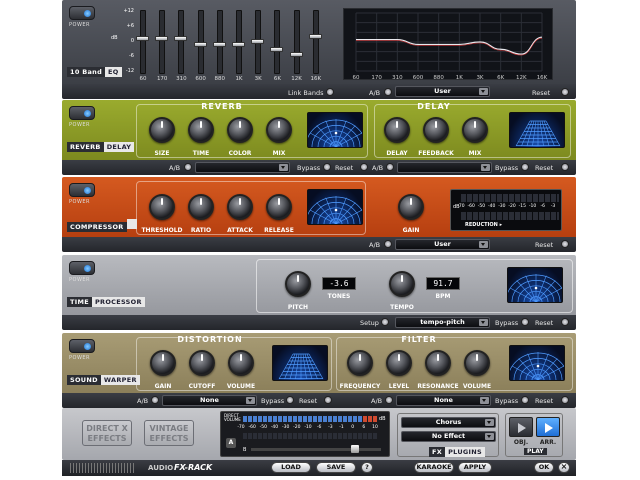 The image size is (640, 480). Describe the element at coordinates (238, 44) in the screenshot. I see `eq-slider-1K` at that location.